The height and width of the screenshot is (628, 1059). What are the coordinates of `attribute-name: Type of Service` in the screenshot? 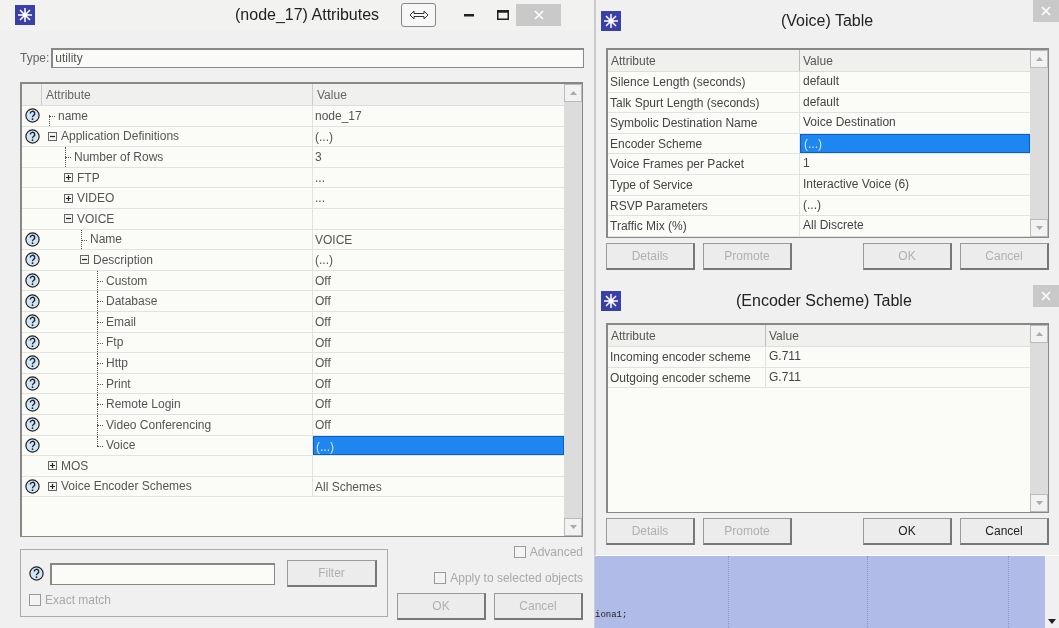 It's located at (704, 184).